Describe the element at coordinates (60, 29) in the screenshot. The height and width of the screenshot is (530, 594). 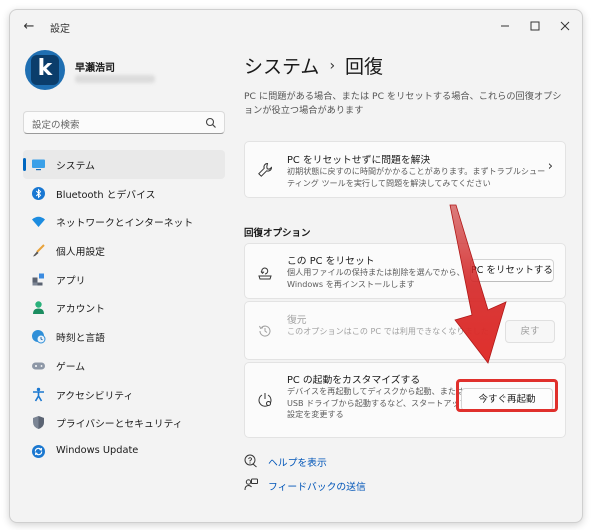
I see `app-title: 設定` at that location.